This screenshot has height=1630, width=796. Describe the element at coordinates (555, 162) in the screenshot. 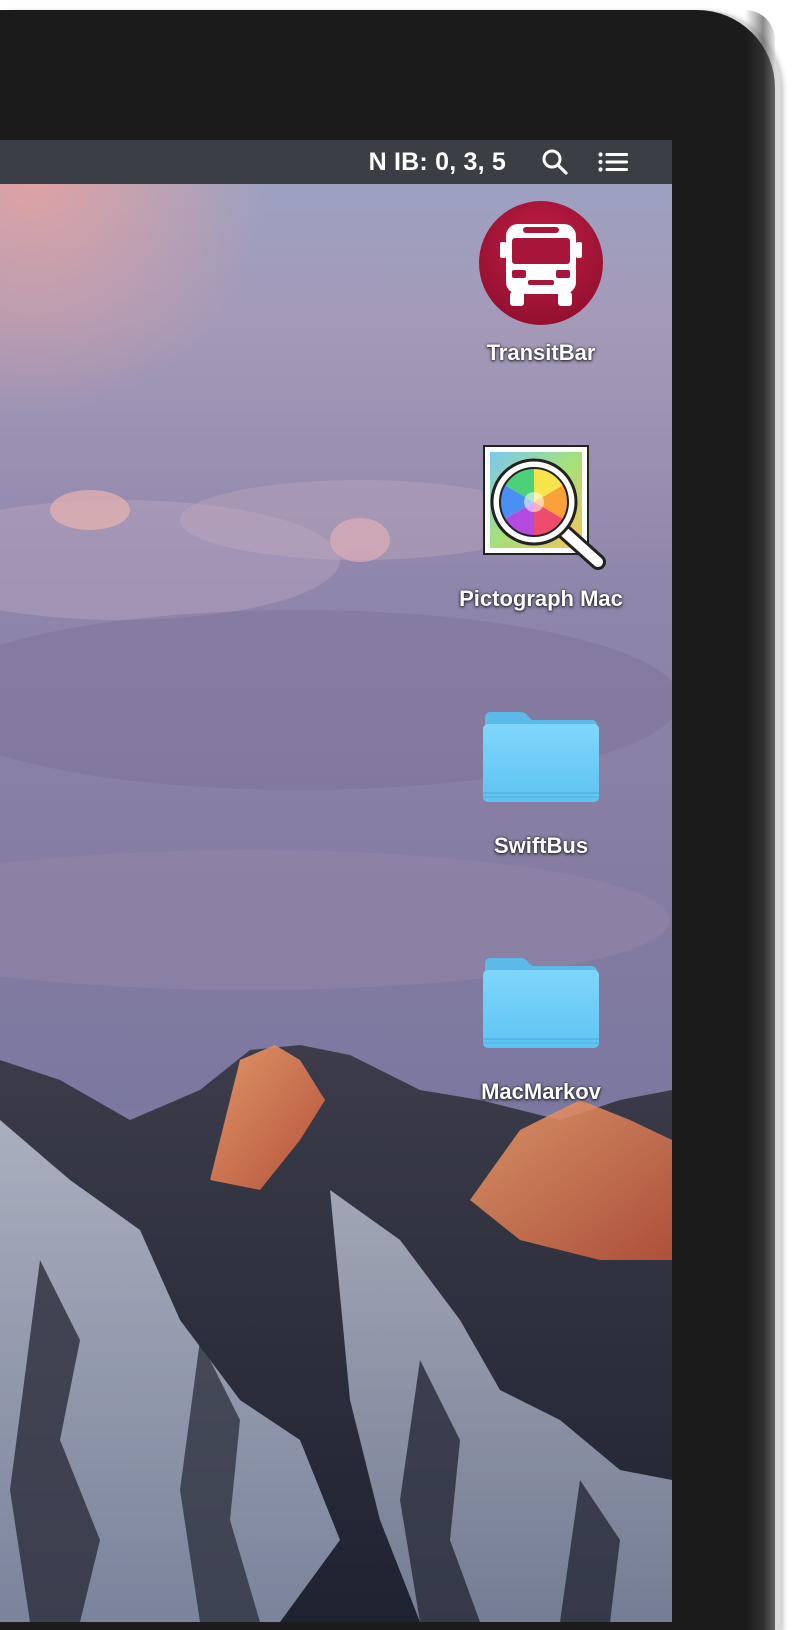

I see `search-icon` at that location.